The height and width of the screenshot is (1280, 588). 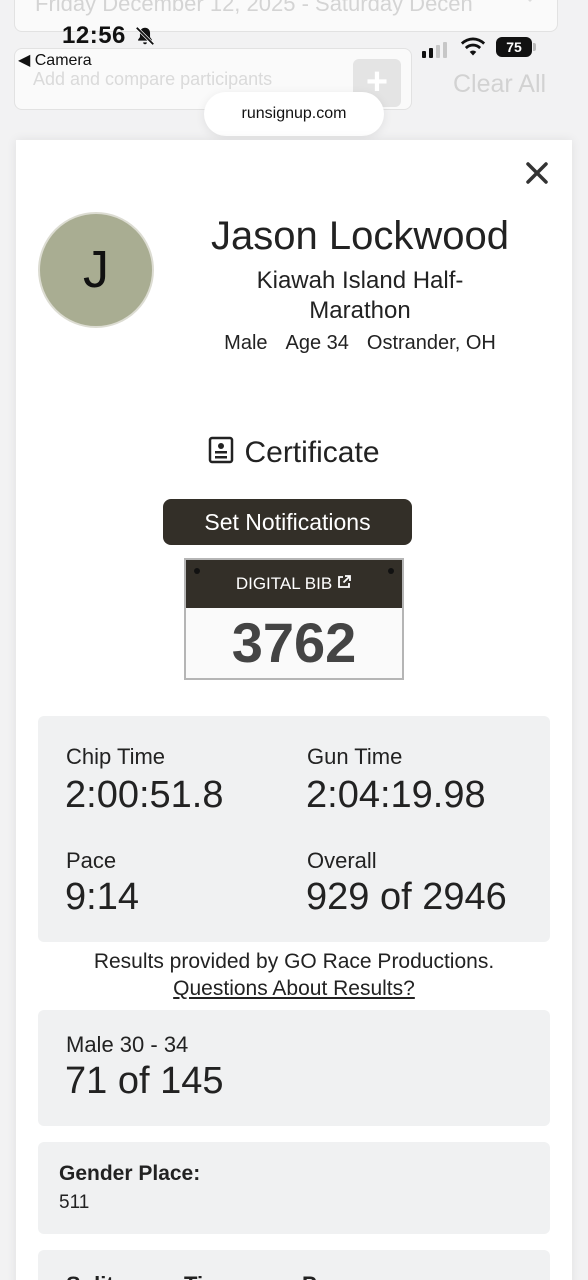 What do you see at coordinates (74, 1202) in the screenshot?
I see `gender-place-value: 511` at bounding box center [74, 1202].